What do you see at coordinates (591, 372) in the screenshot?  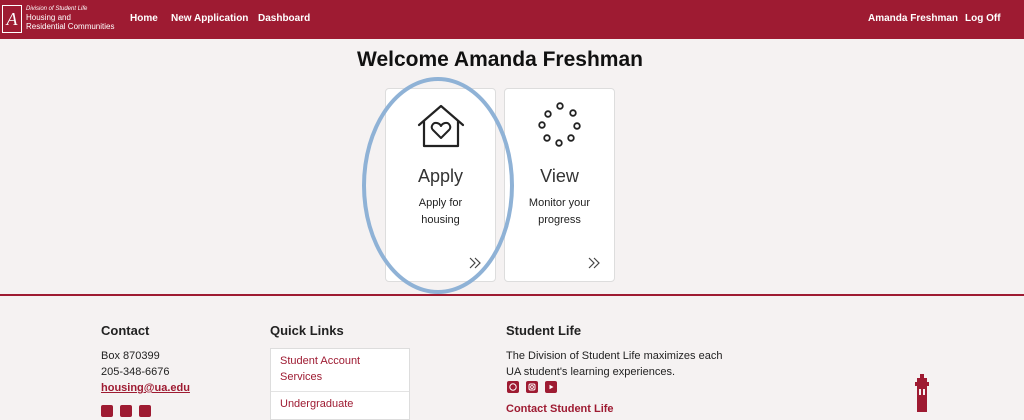 I see `student-life-text-line2: UA student's learning experiences.` at bounding box center [591, 372].